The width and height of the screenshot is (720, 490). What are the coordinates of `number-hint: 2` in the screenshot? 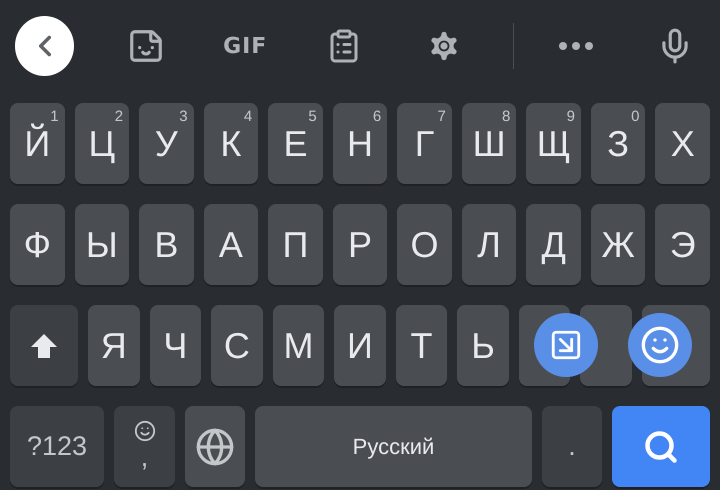 It's located at (119, 116).